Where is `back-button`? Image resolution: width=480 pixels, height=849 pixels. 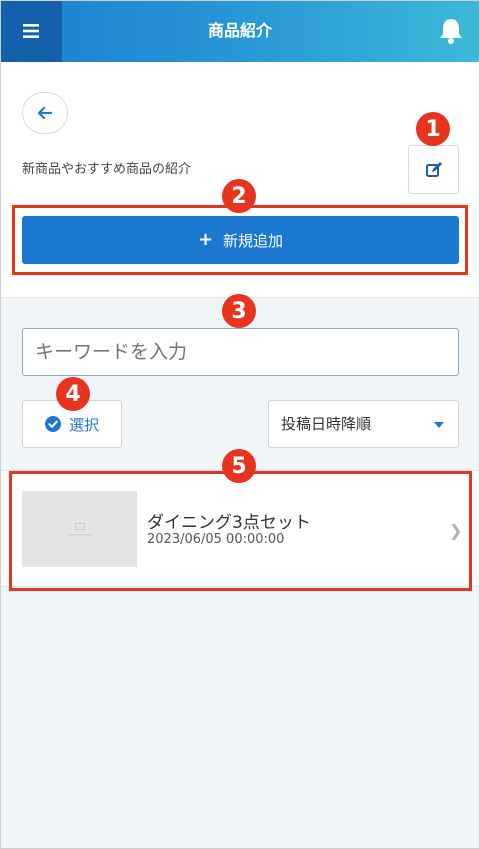
back-button is located at coordinates (45, 113).